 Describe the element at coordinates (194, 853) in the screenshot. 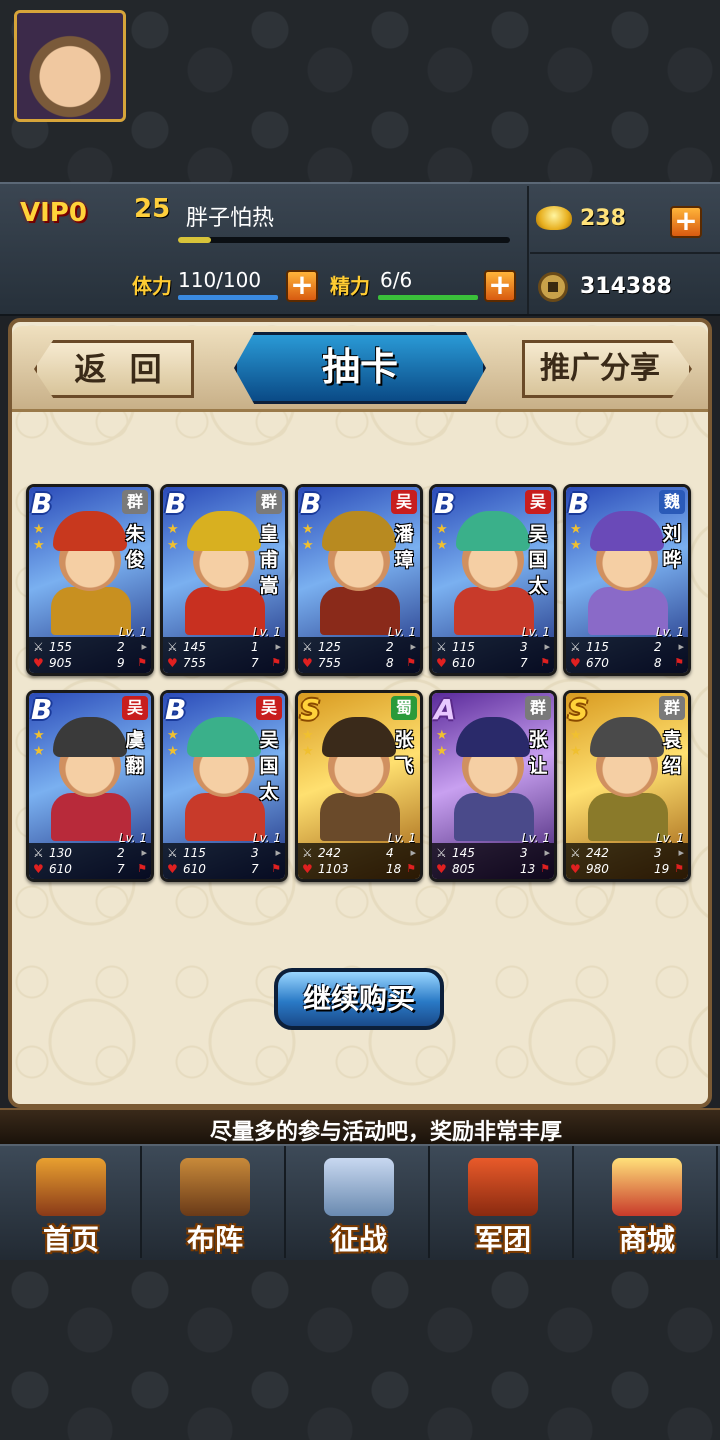

I see `hero-attack: 115` at that location.